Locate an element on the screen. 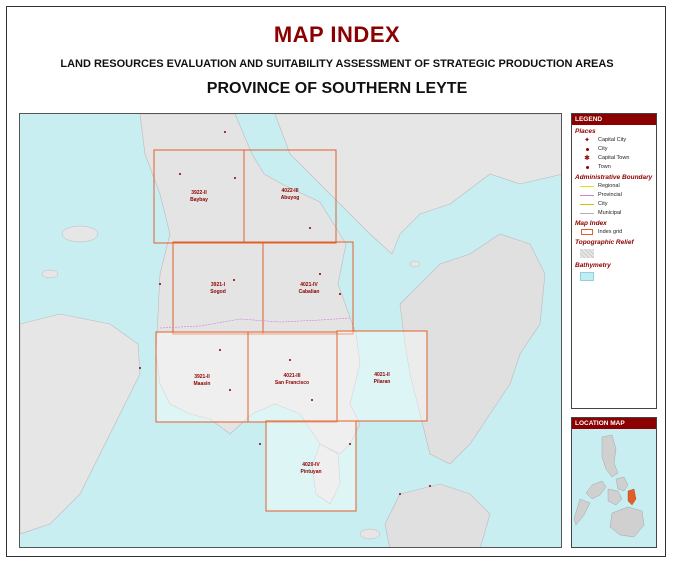  grid-code-label: 4021-III is located at coordinates (293, 376).